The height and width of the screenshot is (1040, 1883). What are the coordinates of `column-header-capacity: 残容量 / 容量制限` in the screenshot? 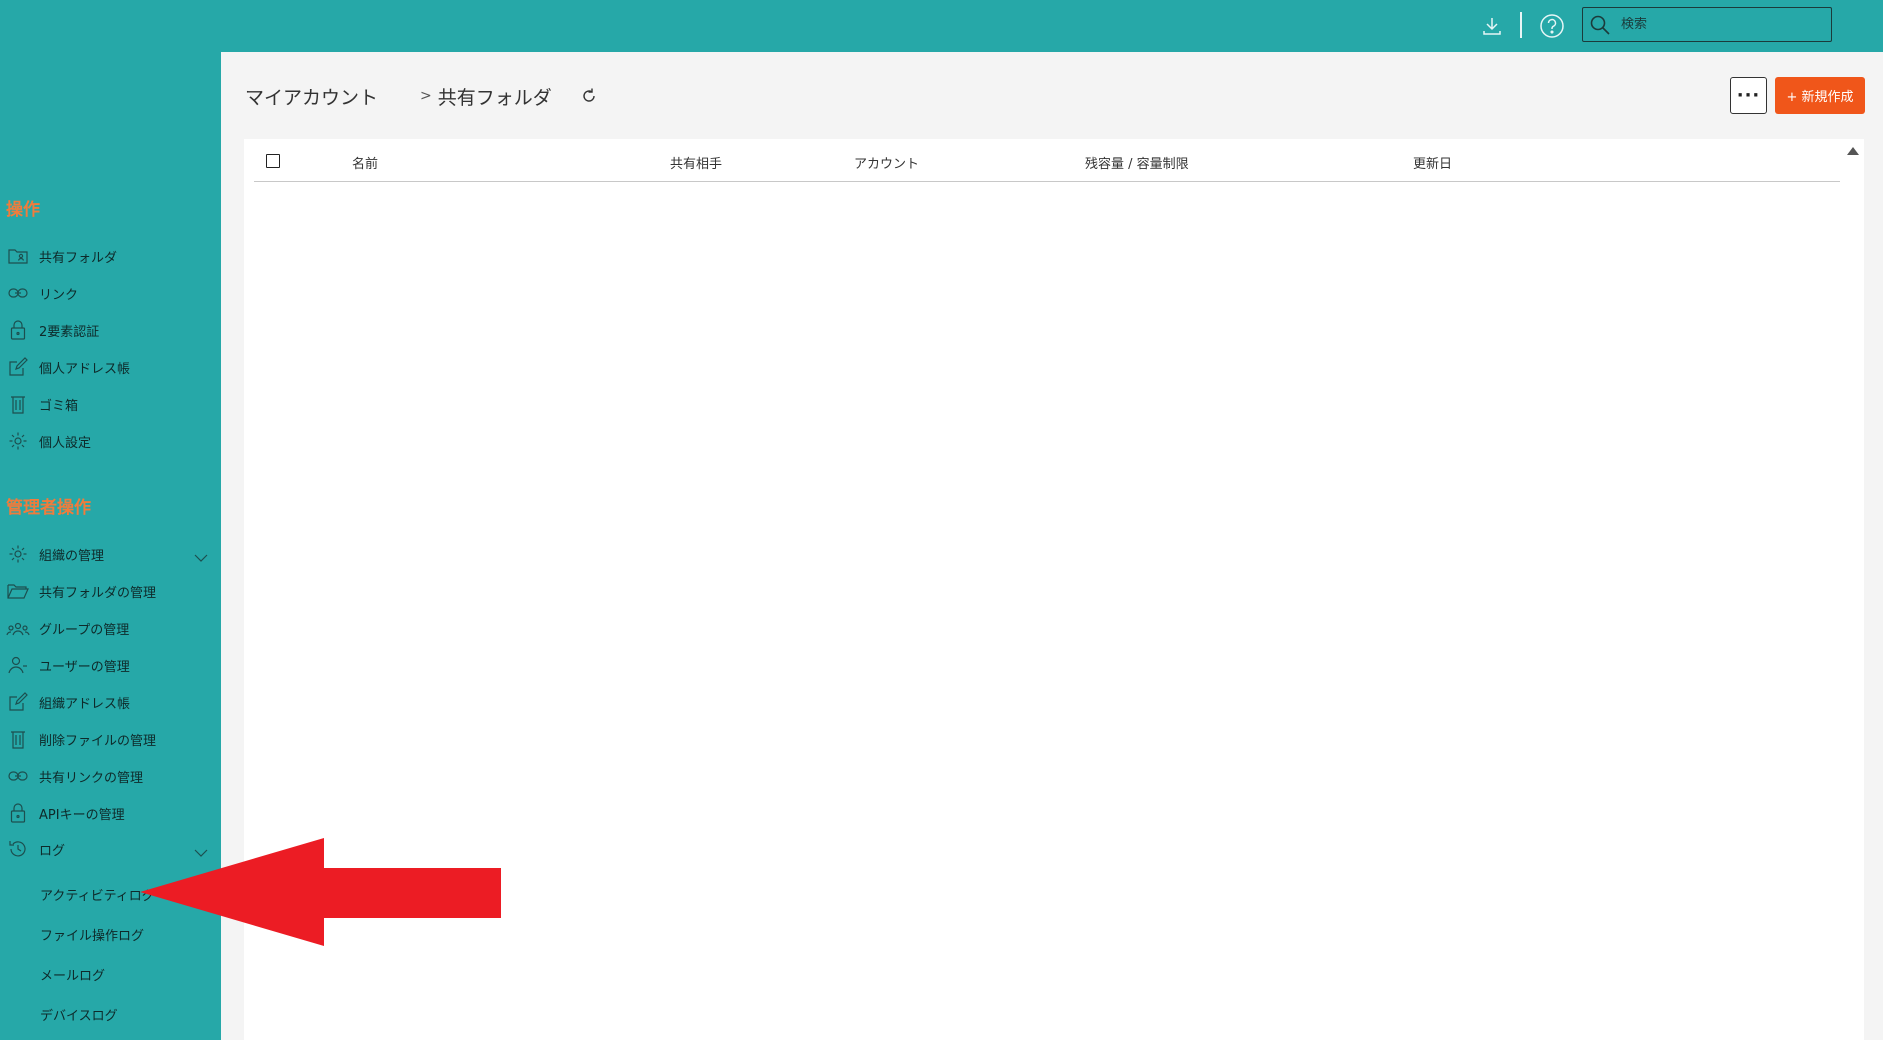 It's located at (1137, 162).